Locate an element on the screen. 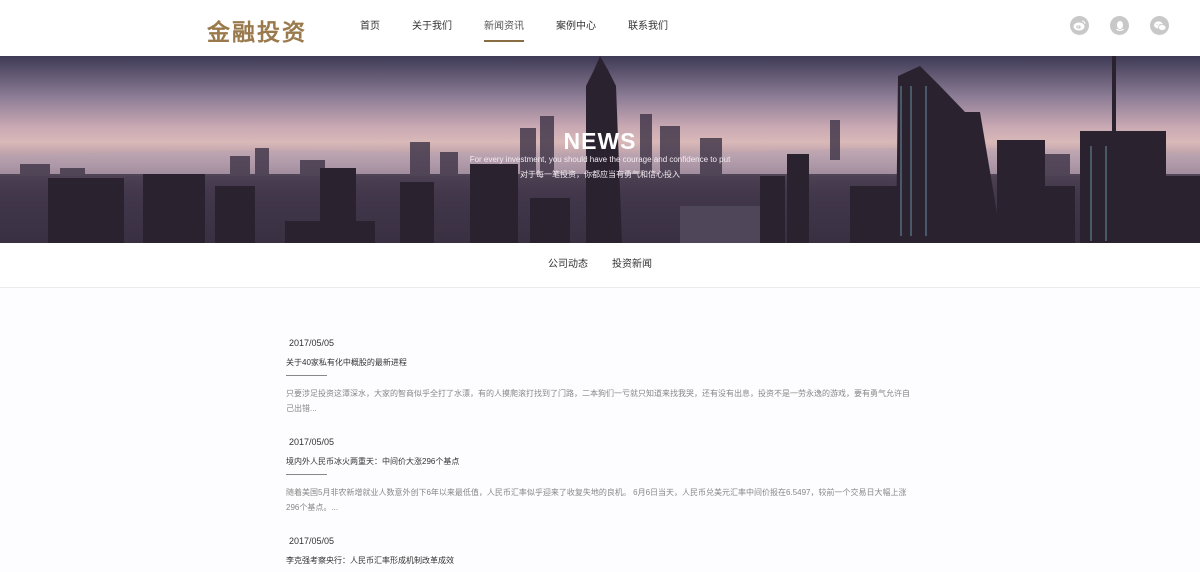 This screenshot has width=1200, height=572. nav-home: 首页 is located at coordinates (370, 28).